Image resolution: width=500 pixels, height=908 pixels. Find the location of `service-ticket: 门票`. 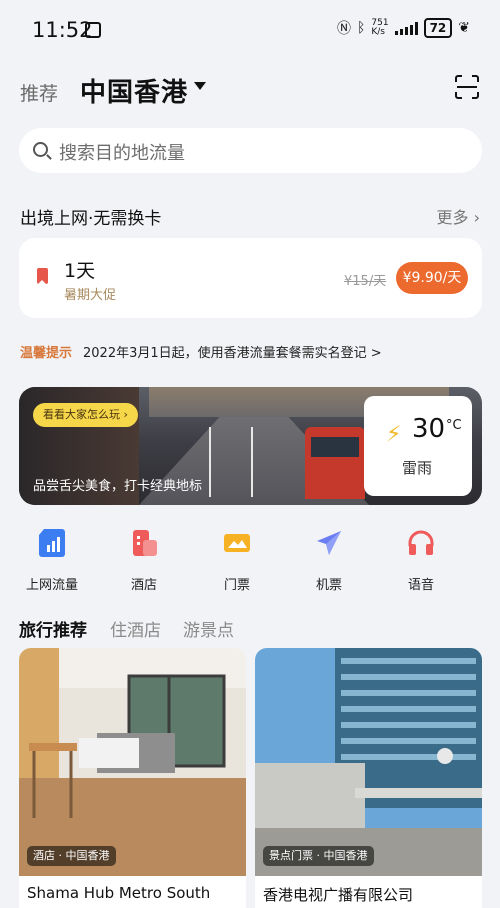

service-ticket: 门票 is located at coordinates (237, 560).